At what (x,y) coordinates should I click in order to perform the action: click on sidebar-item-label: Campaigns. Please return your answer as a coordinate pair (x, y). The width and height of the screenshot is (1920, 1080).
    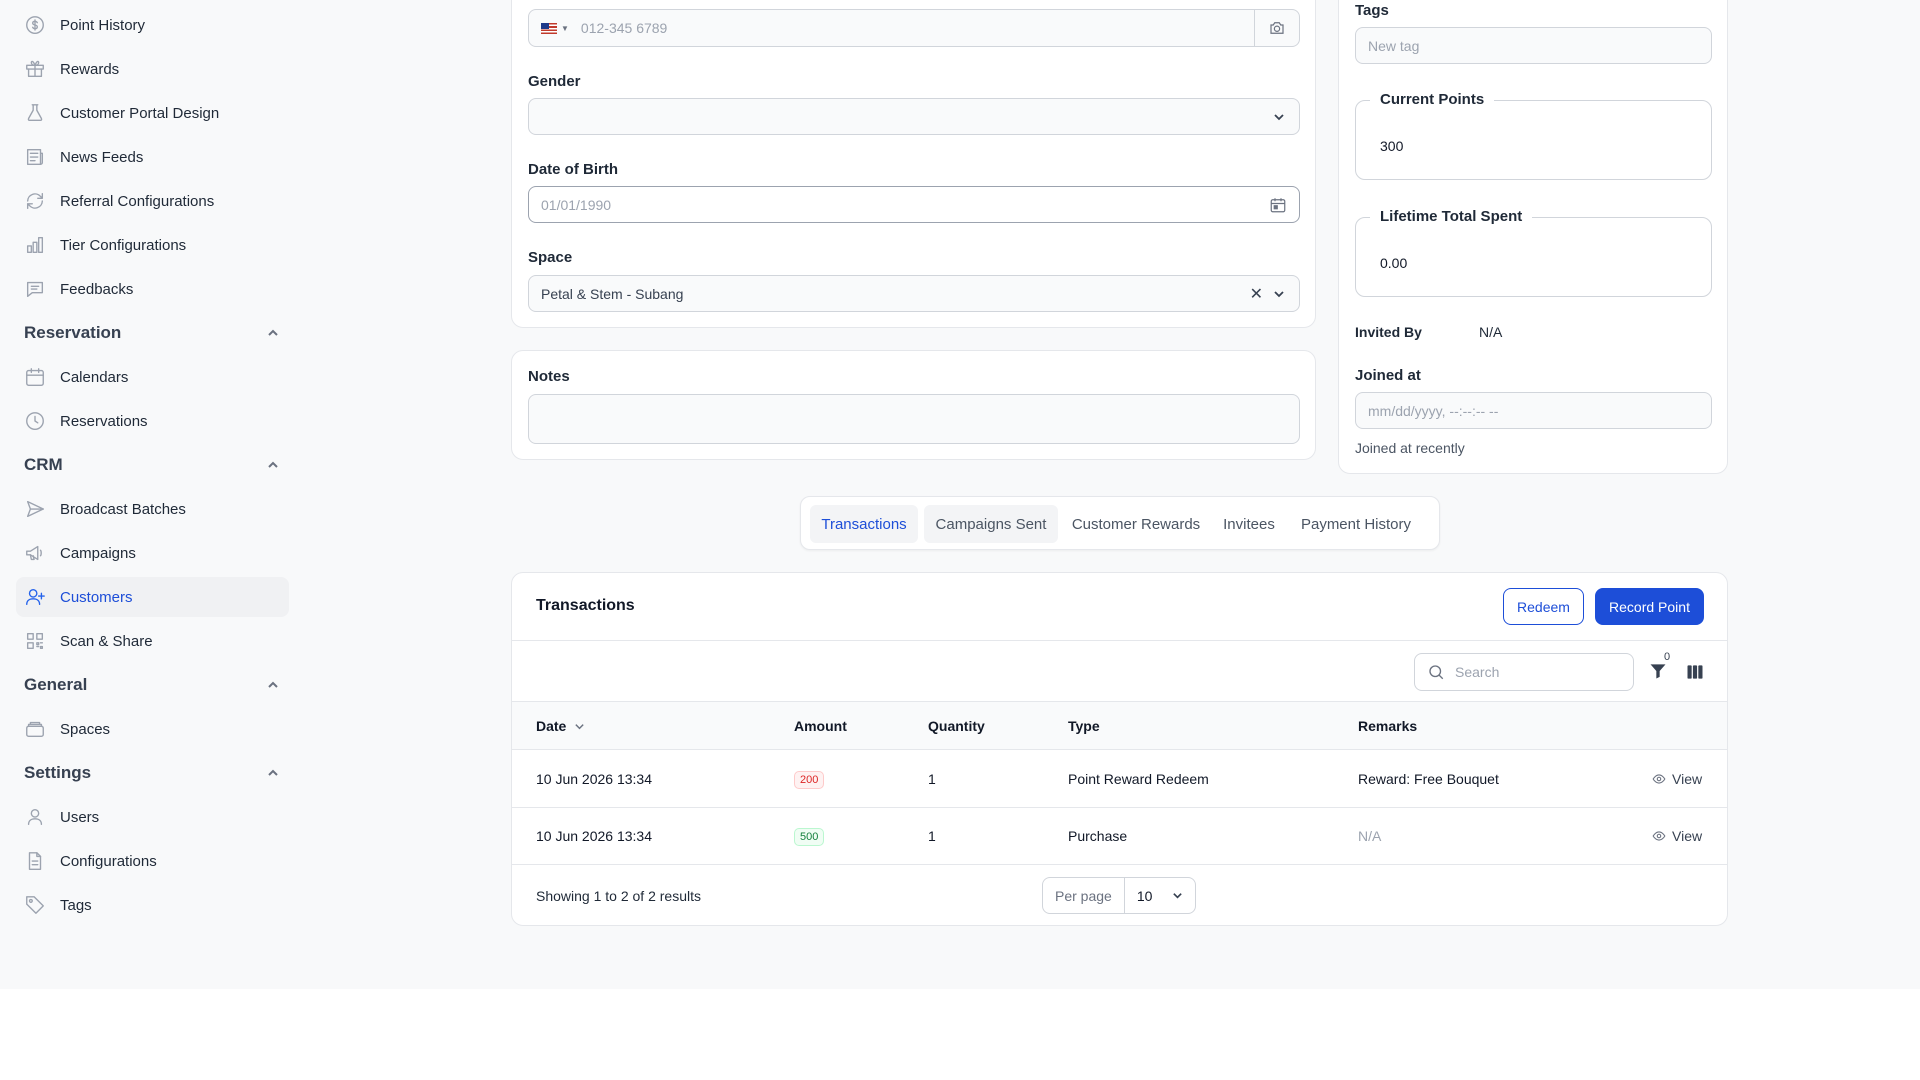
    Looking at the image, I should click on (98, 553).